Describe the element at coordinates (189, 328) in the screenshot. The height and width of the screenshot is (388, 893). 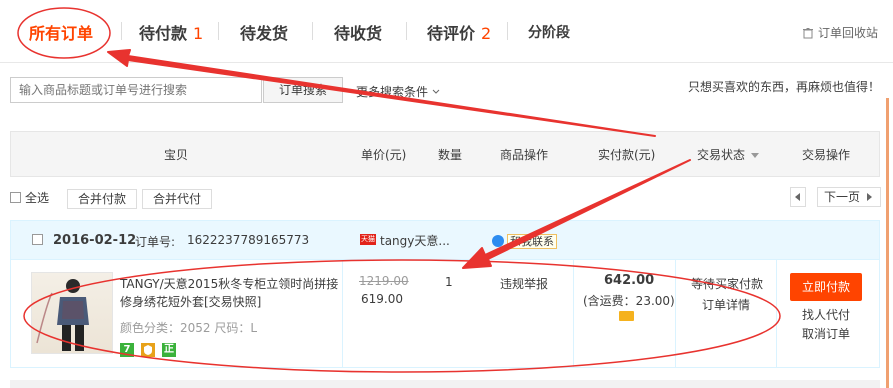
I see `product-spec: 颜色分类：2052 尺码：L` at that location.